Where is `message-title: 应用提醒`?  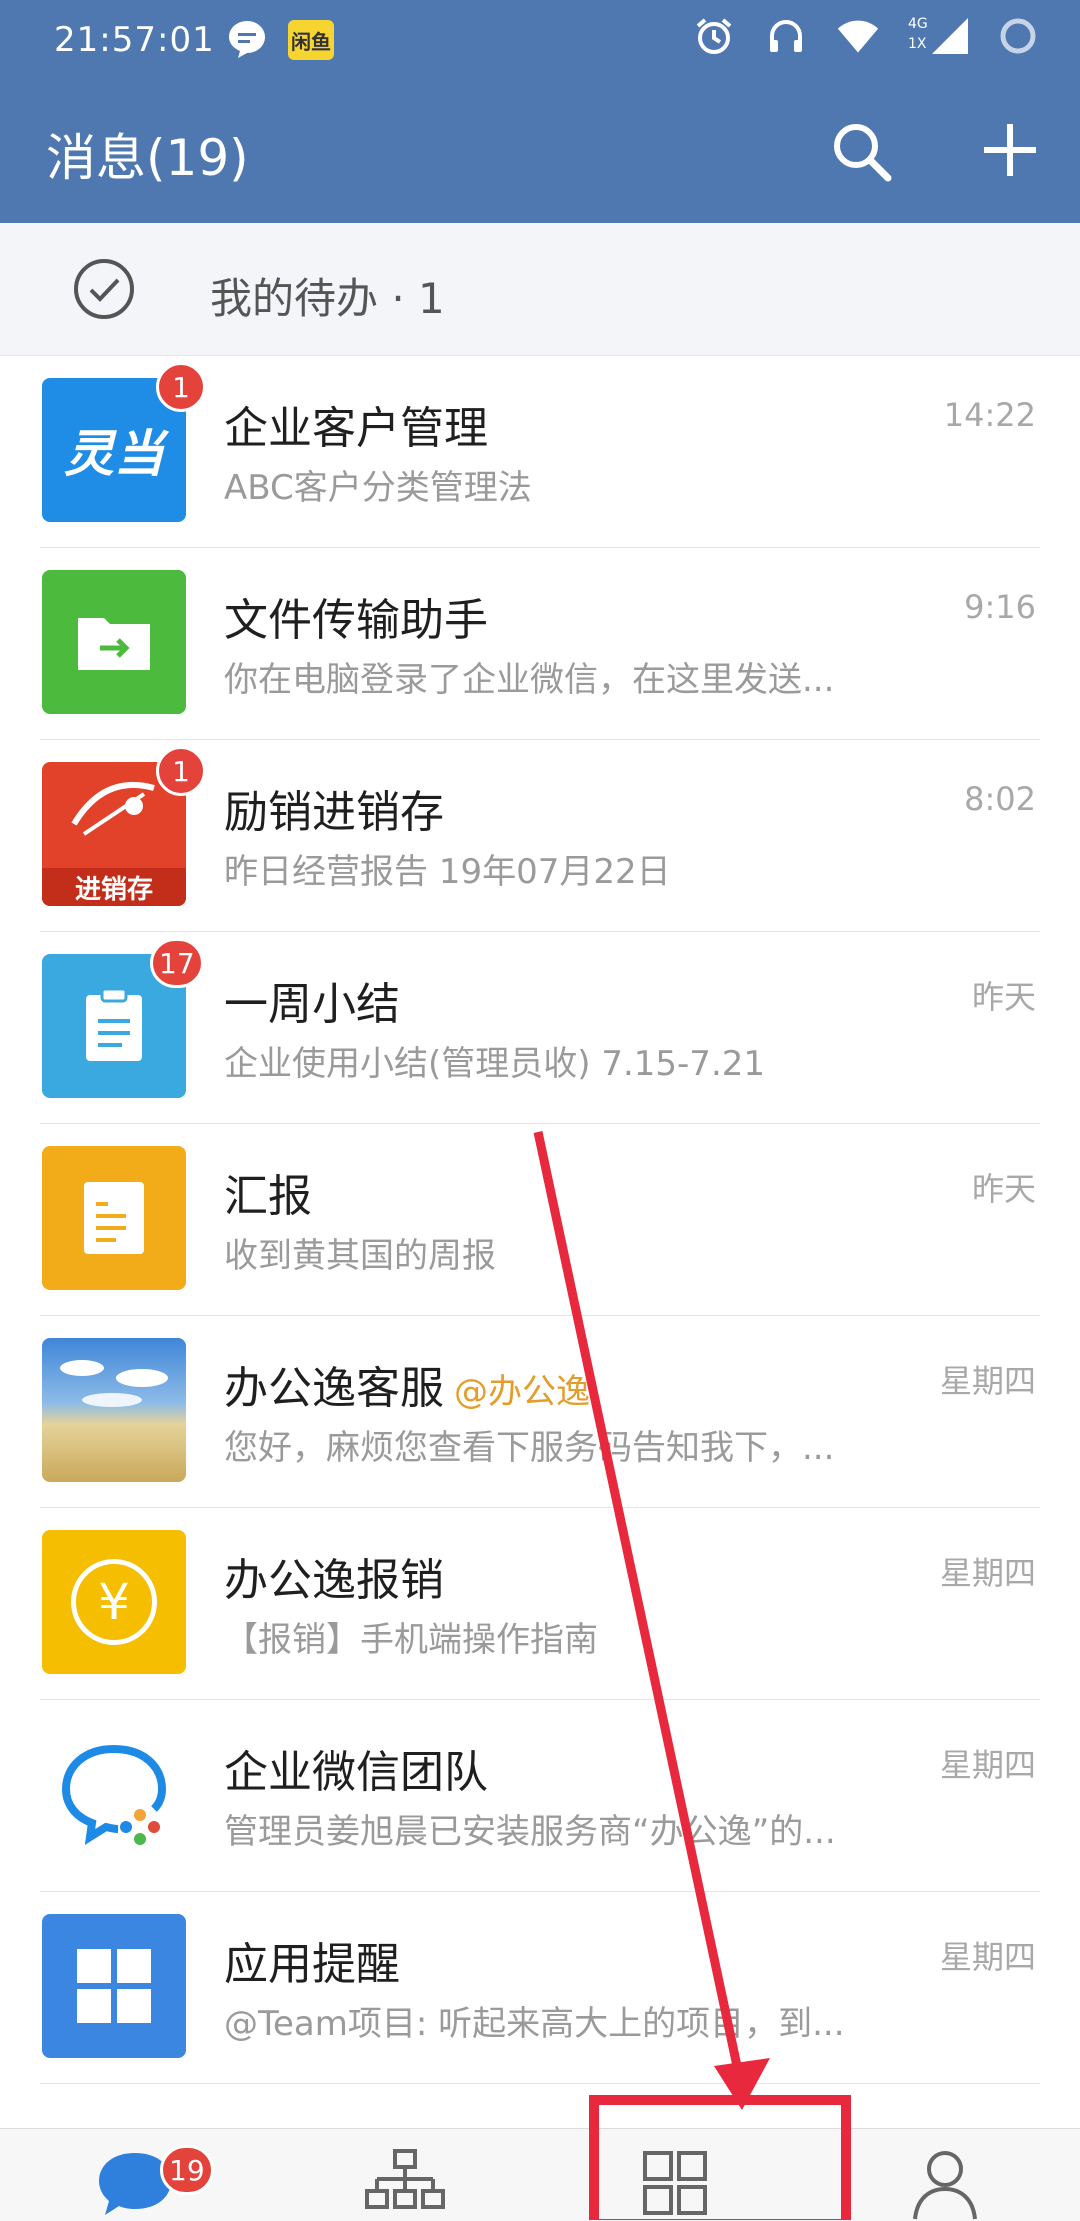
message-title: 应用提醒 is located at coordinates (312, 1964).